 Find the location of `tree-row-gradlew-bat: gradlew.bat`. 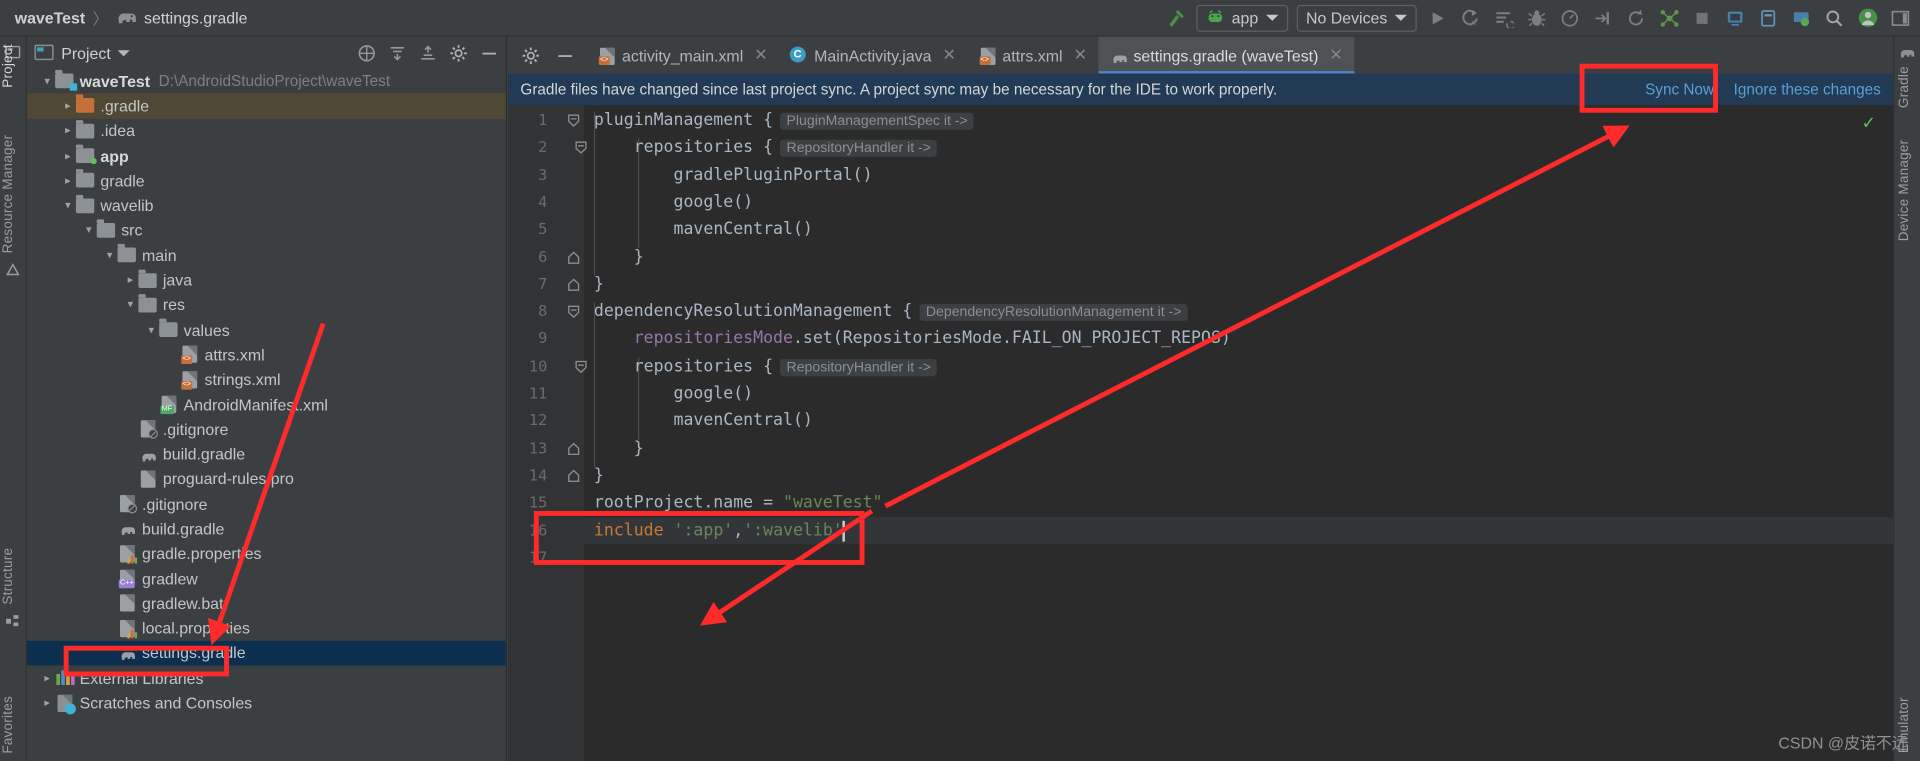

tree-row-gradlew-bat: gradlew.bat is located at coordinates (266, 603).